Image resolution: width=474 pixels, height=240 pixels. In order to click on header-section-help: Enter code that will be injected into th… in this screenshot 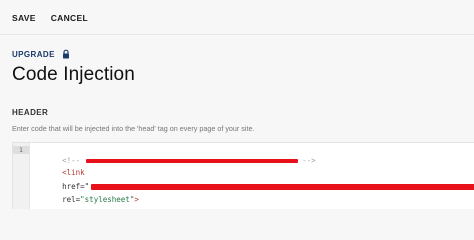, I will do `click(133, 128)`.